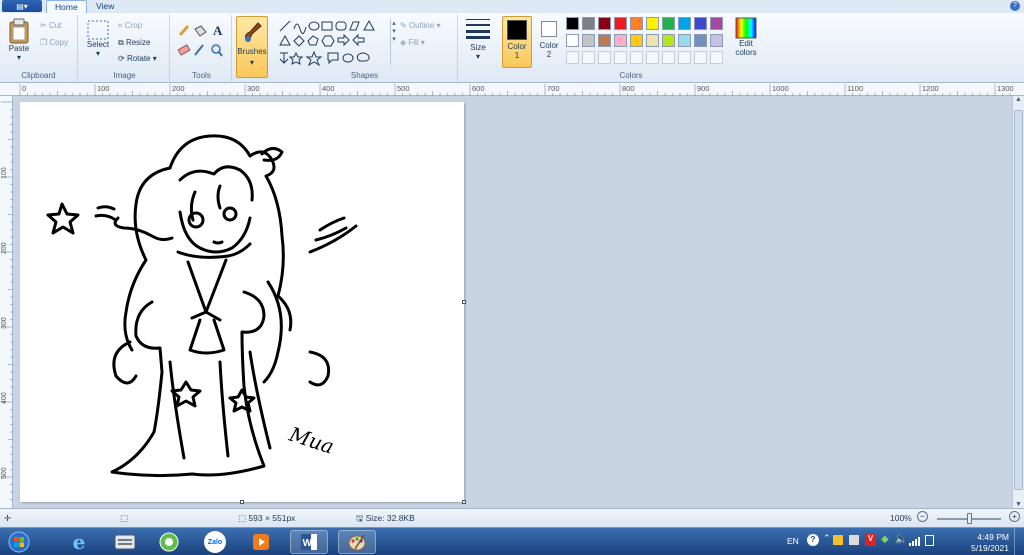 This screenshot has width=1024, height=555. I want to click on resize-button: ⧉ Resize, so click(134, 43).